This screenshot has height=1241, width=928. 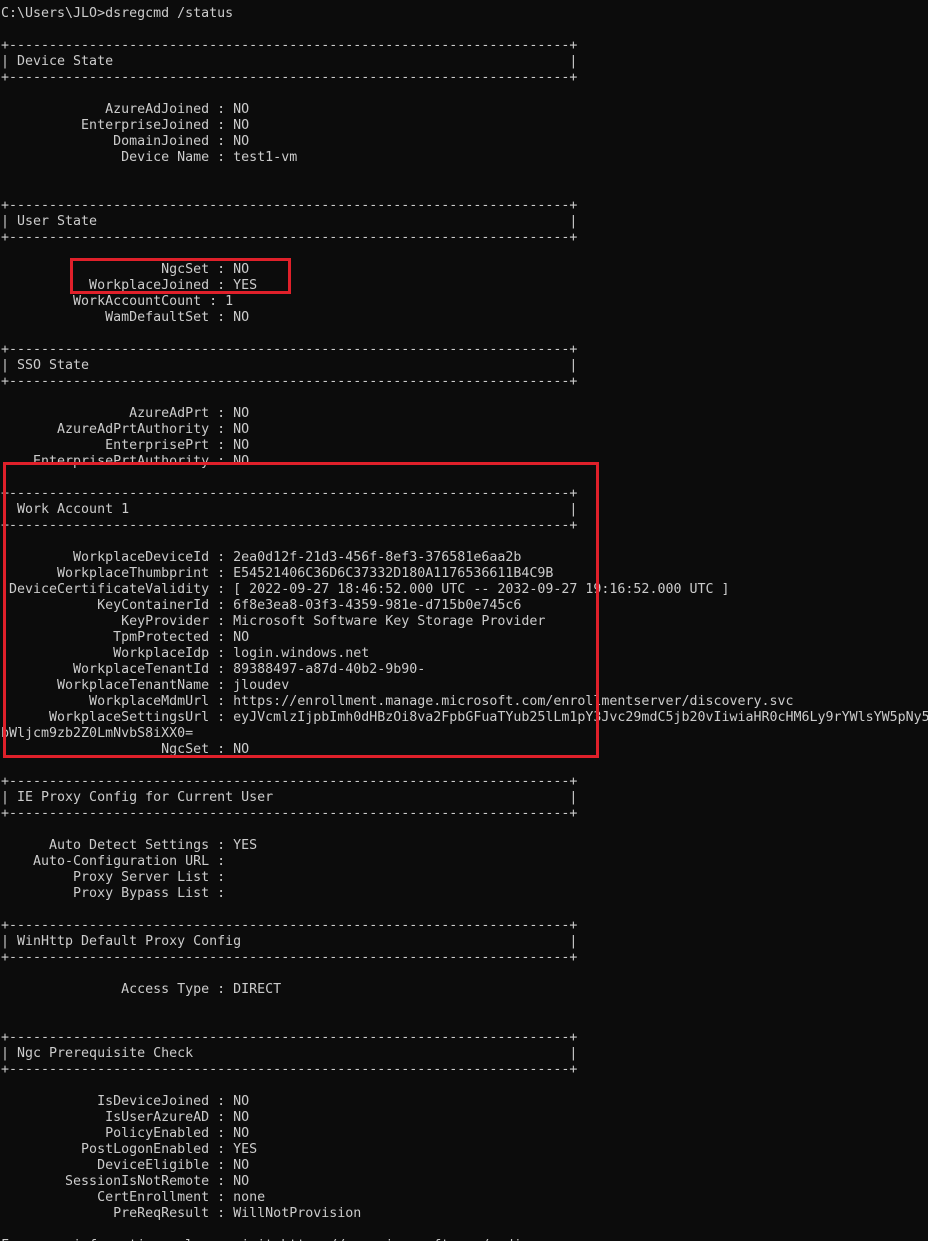 I want to click on console-line: | Work Account 1 |, so click(x=289, y=509).